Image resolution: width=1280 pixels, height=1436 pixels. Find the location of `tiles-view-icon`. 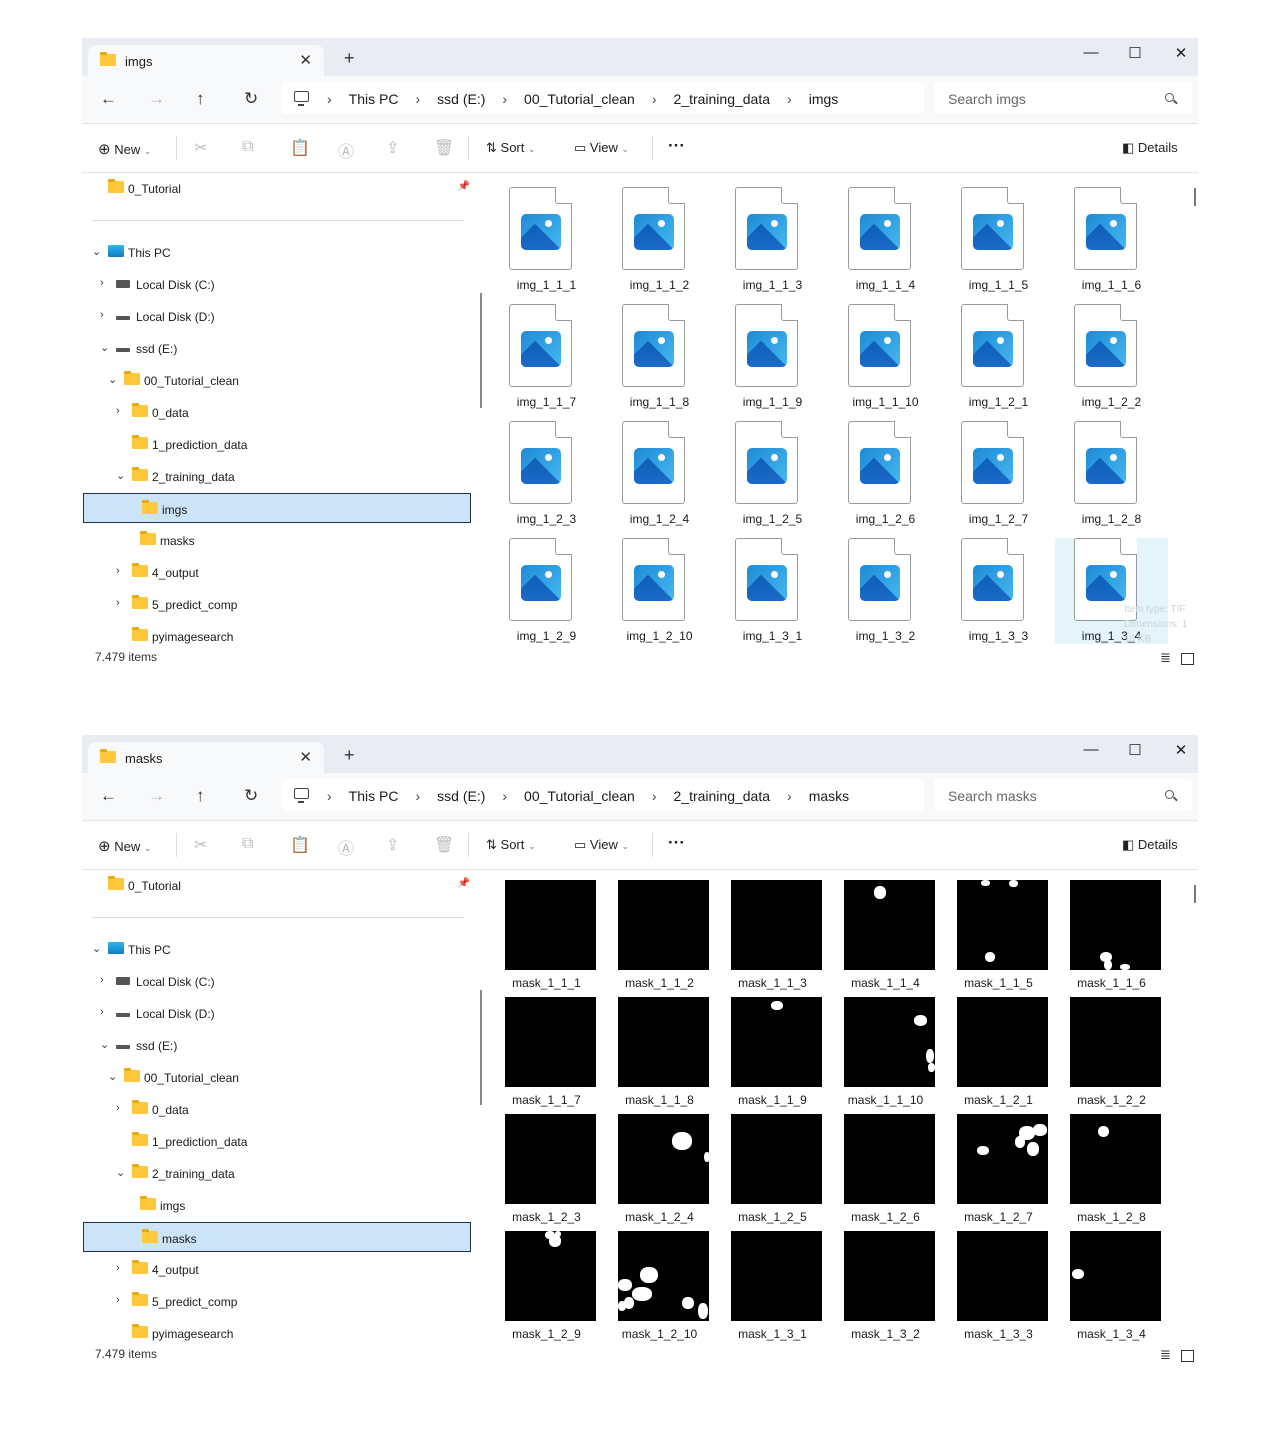

tiles-view-icon is located at coordinates (1187, 1355).